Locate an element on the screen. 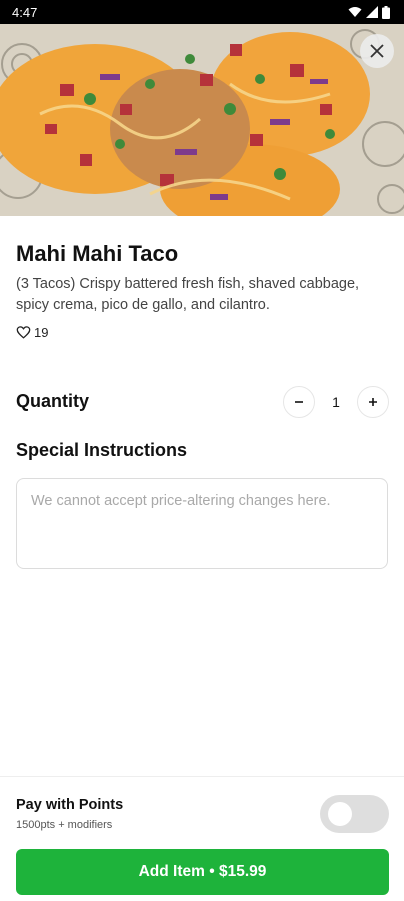 This screenshot has width=404, height=901. status-bar: 4:47 is located at coordinates (202, 12).